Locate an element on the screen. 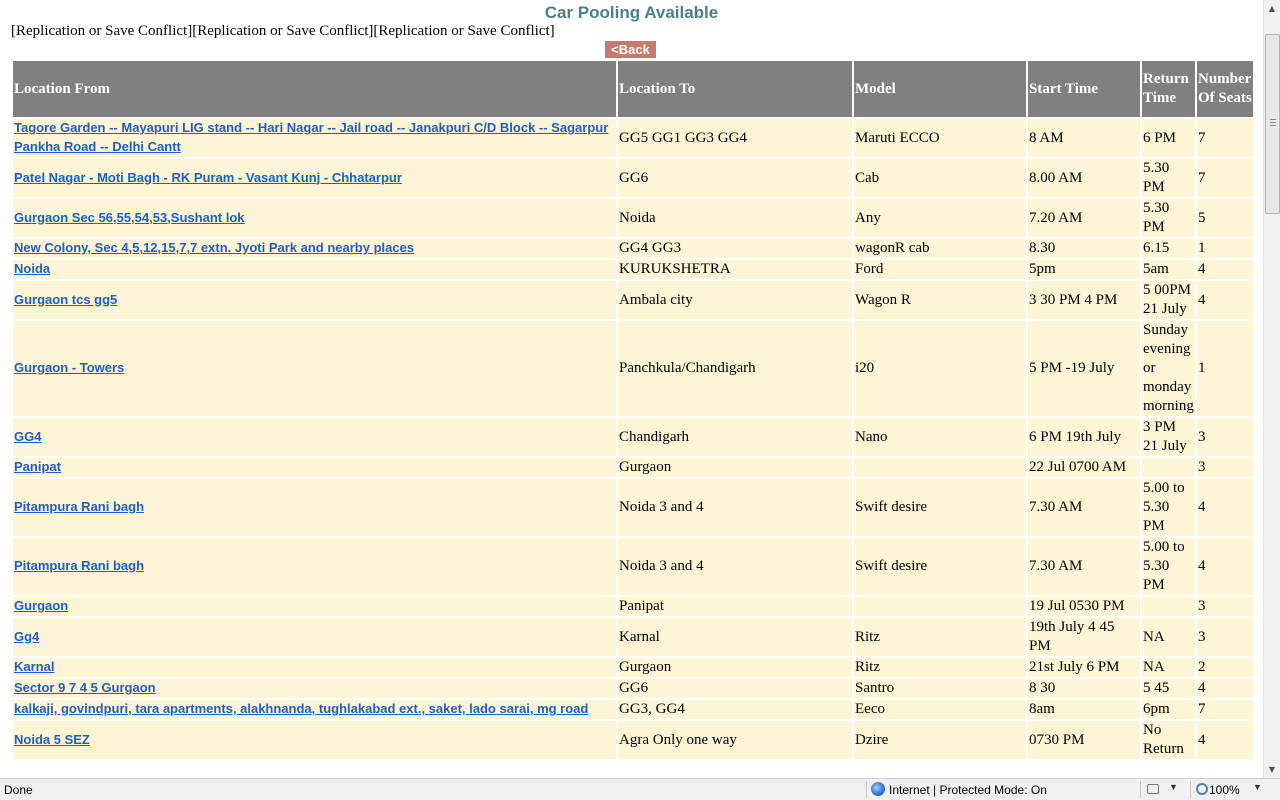 Image resolution: width=1280 pixels, height=800 pixels. cell-model: wagonR cab is located at coordinates (940, 248).